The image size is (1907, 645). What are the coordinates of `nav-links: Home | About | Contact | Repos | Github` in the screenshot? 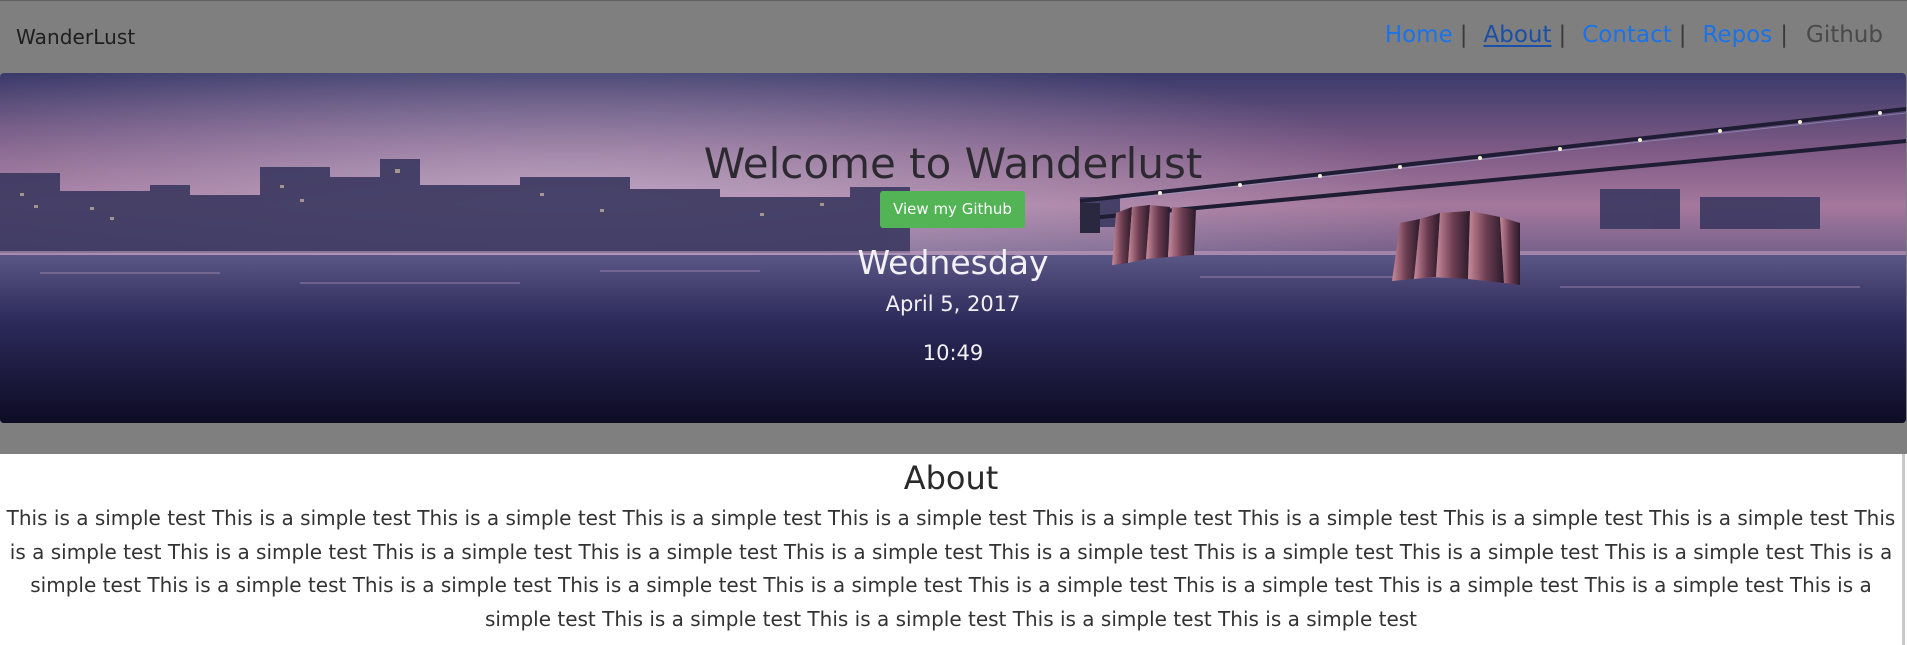 It's located at (1634, 35).